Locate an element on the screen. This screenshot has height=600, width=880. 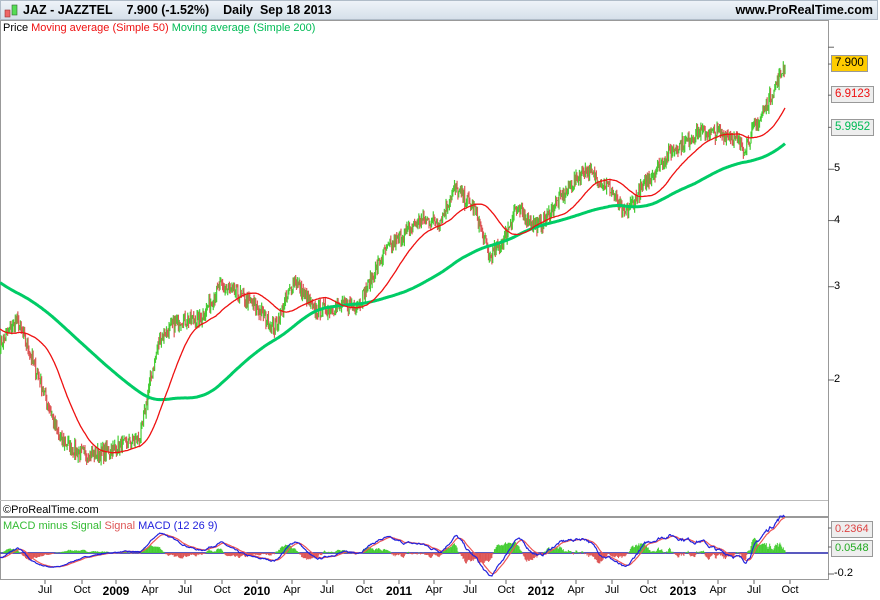
ma50-last-tag: 6.9123 is located at coordinates (853, 94).